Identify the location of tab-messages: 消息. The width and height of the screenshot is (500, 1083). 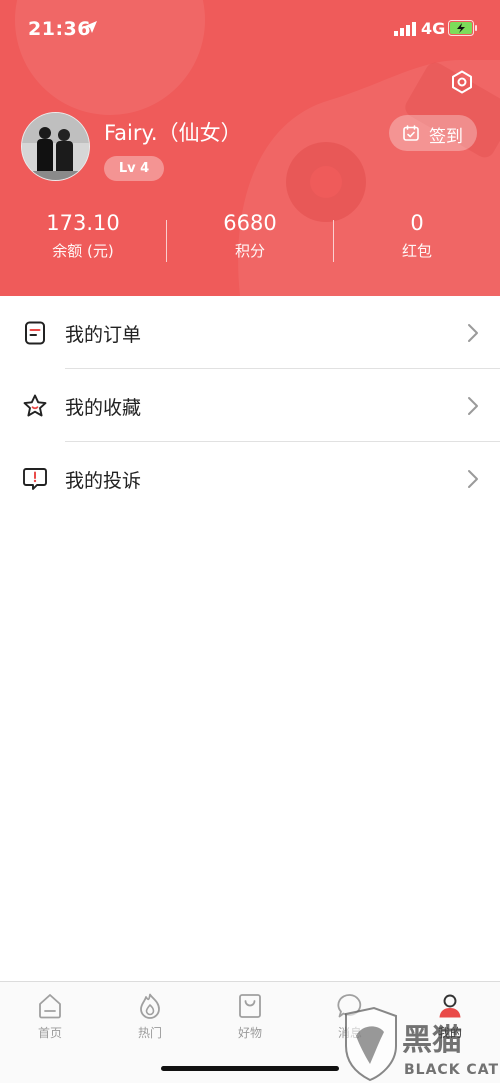
(350, 1017).